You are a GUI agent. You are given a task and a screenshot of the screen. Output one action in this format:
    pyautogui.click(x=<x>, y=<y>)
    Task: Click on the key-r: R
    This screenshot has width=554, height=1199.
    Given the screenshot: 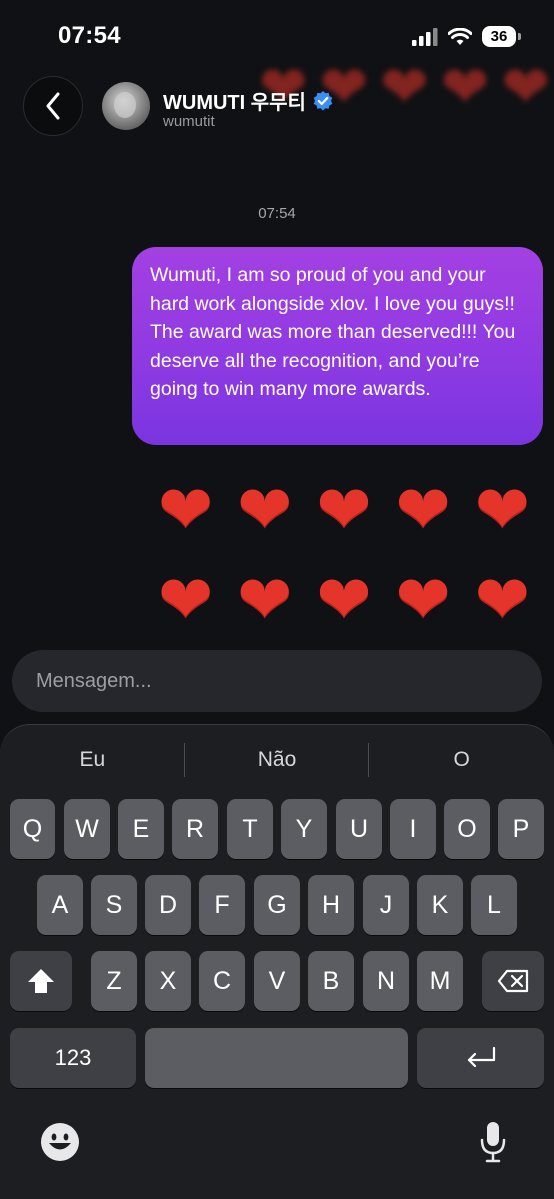 What is the action you would take?
    pyautogui.click(x=195, y=829)
    